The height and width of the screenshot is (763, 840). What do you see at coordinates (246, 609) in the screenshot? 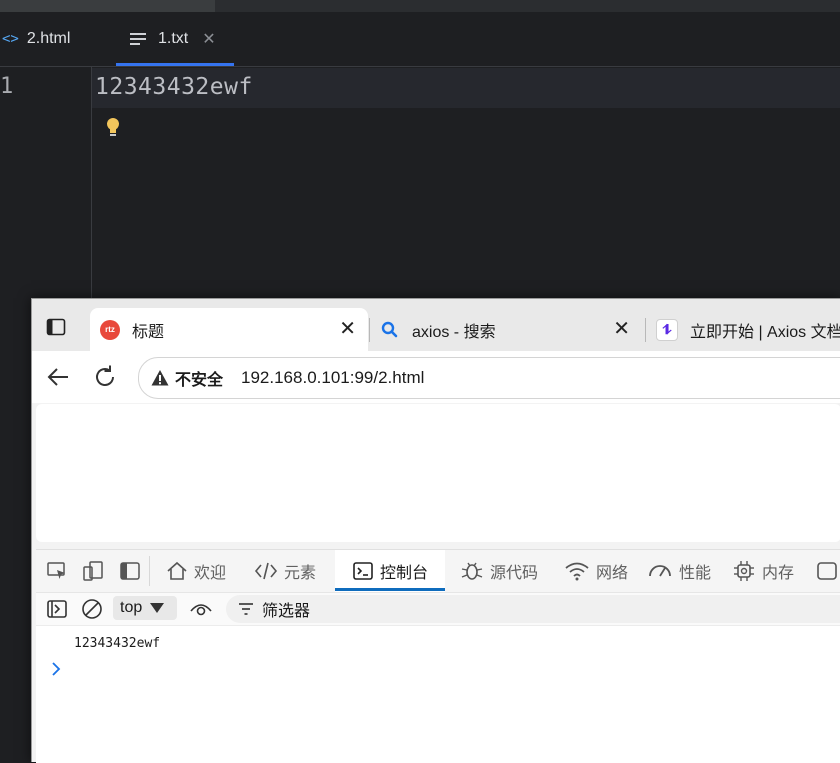
I see `filter-icon` at bounding box center [246, 609].